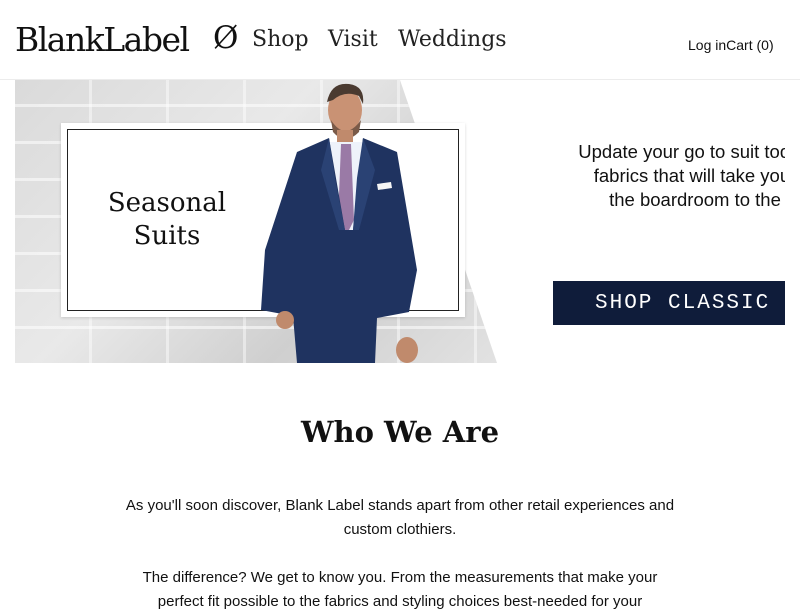 The image size is (800, 614). What do you see at coordinates (452, 39) in the screenshot?
I see `nav-weddings: Weddings` at bounding box center [452, 39].